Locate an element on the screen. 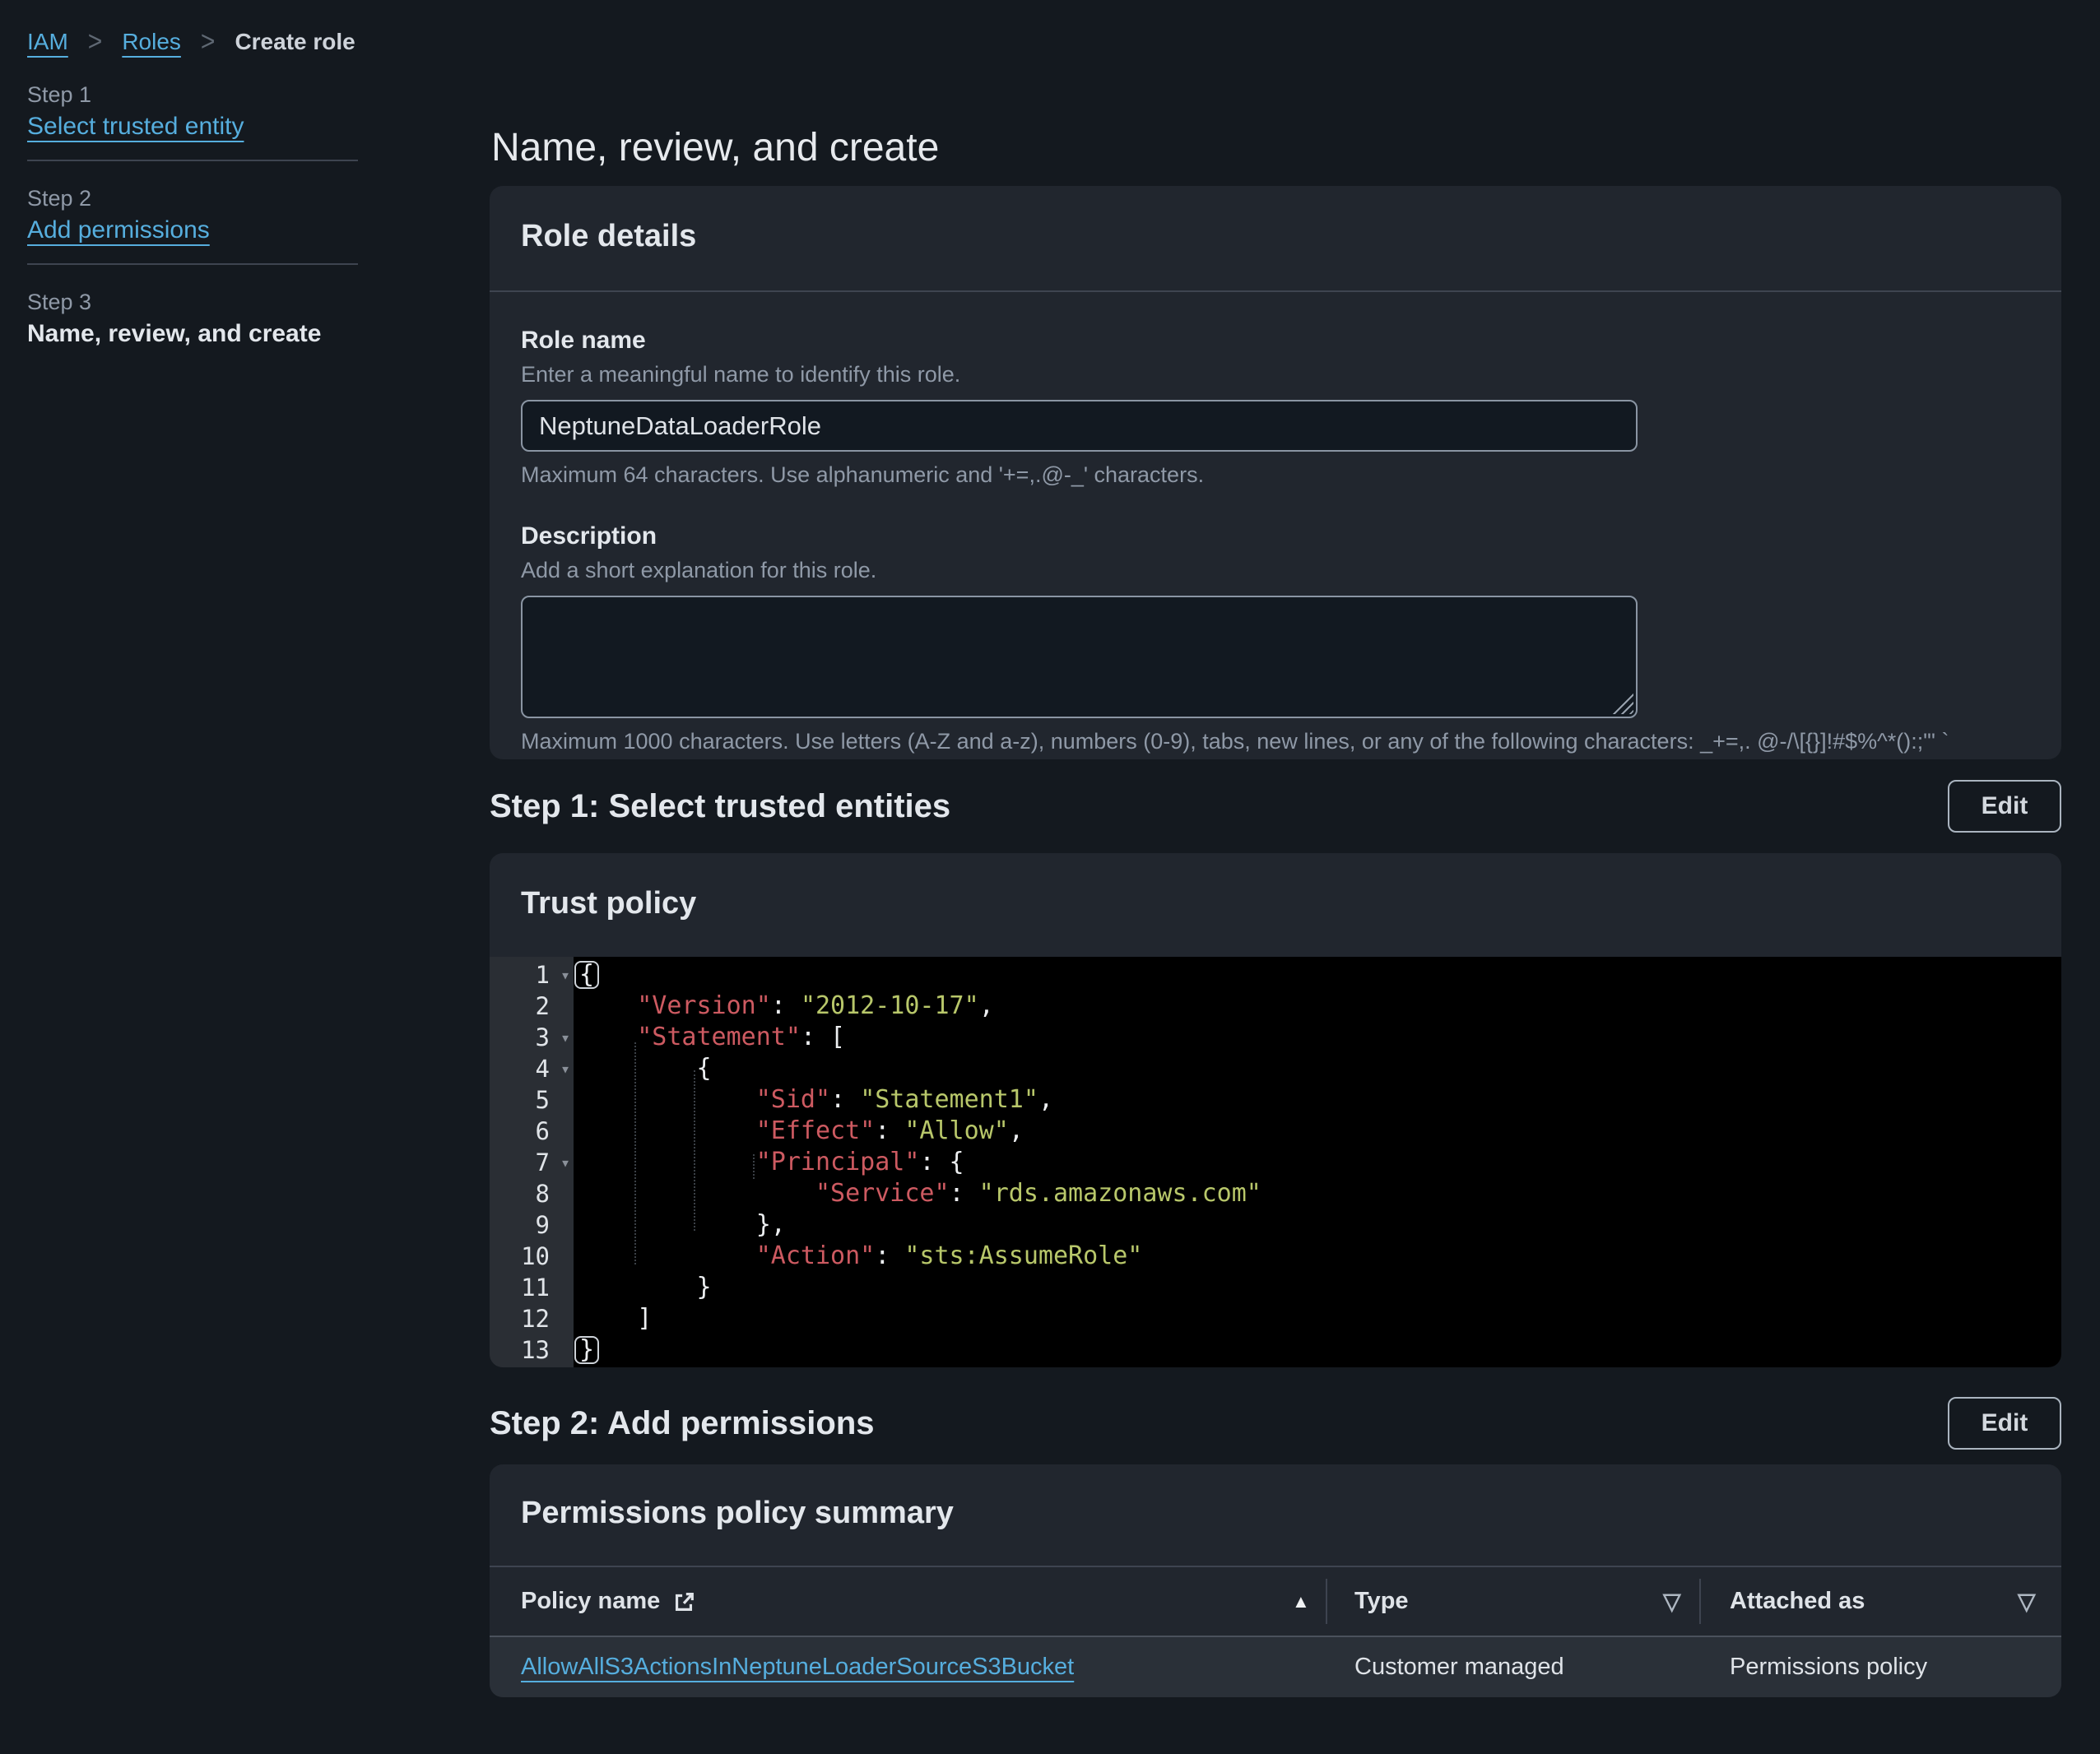 The height and width of the screenshot is (1754, 2100). type-column-label: Type is located at coordinates (1381, 1601).